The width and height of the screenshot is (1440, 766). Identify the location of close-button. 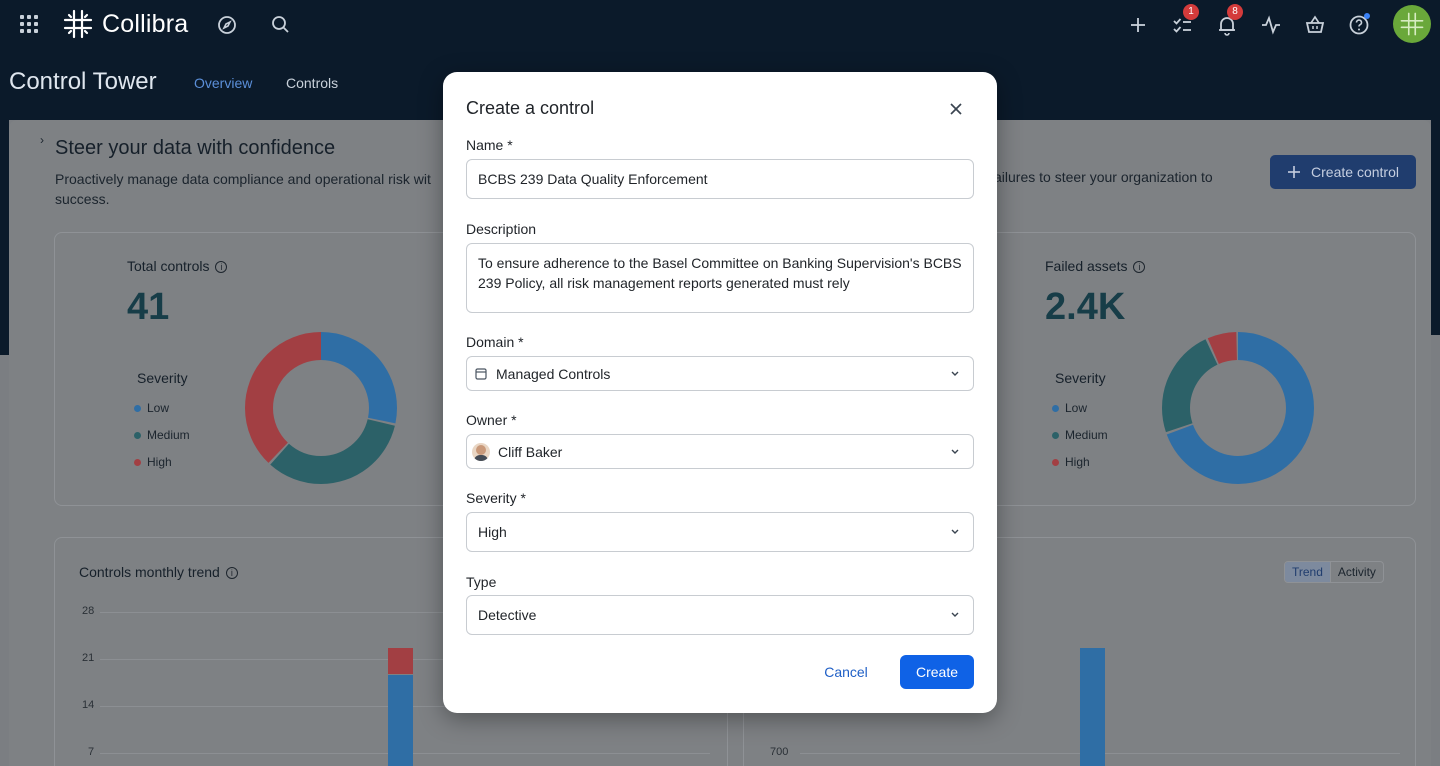
(956, 109).